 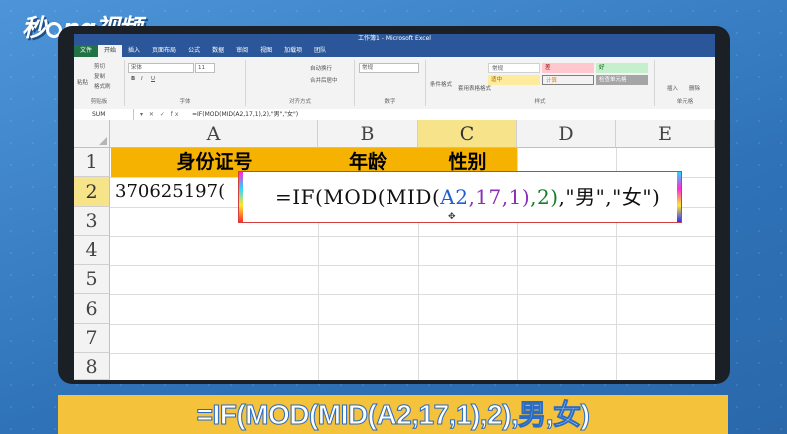 I want to click on tab-data: 数据, so click(x=218, y=51).